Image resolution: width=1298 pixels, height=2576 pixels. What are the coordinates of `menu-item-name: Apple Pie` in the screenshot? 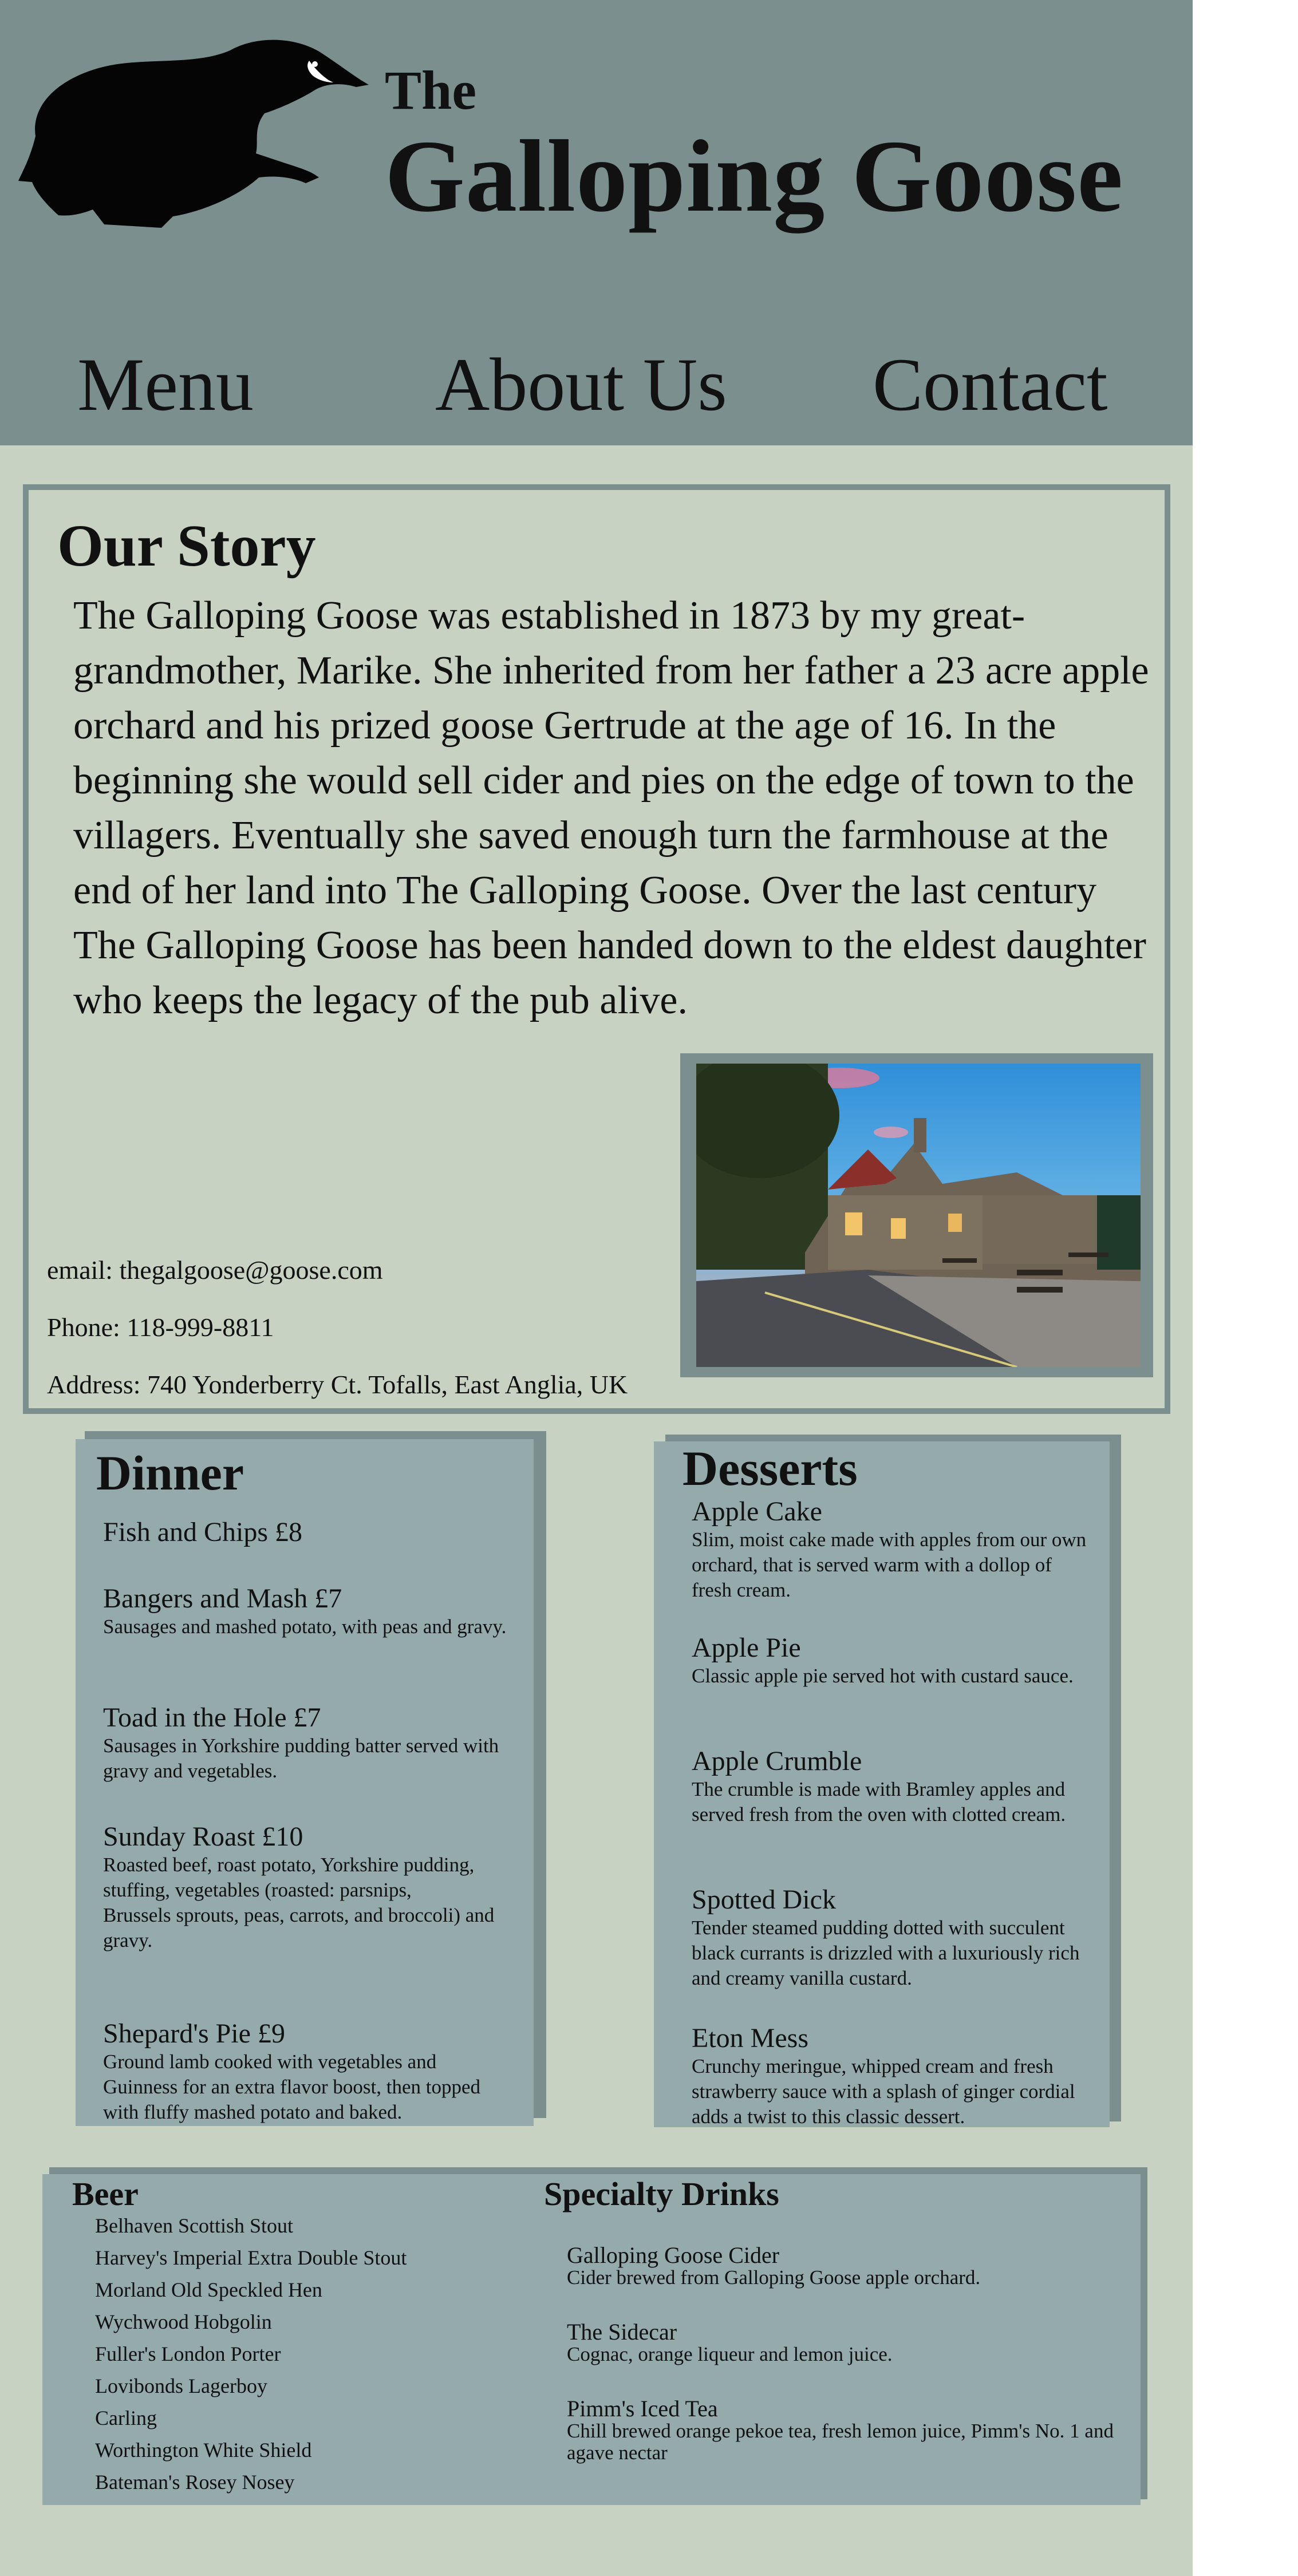 It's located at (746, 1648).